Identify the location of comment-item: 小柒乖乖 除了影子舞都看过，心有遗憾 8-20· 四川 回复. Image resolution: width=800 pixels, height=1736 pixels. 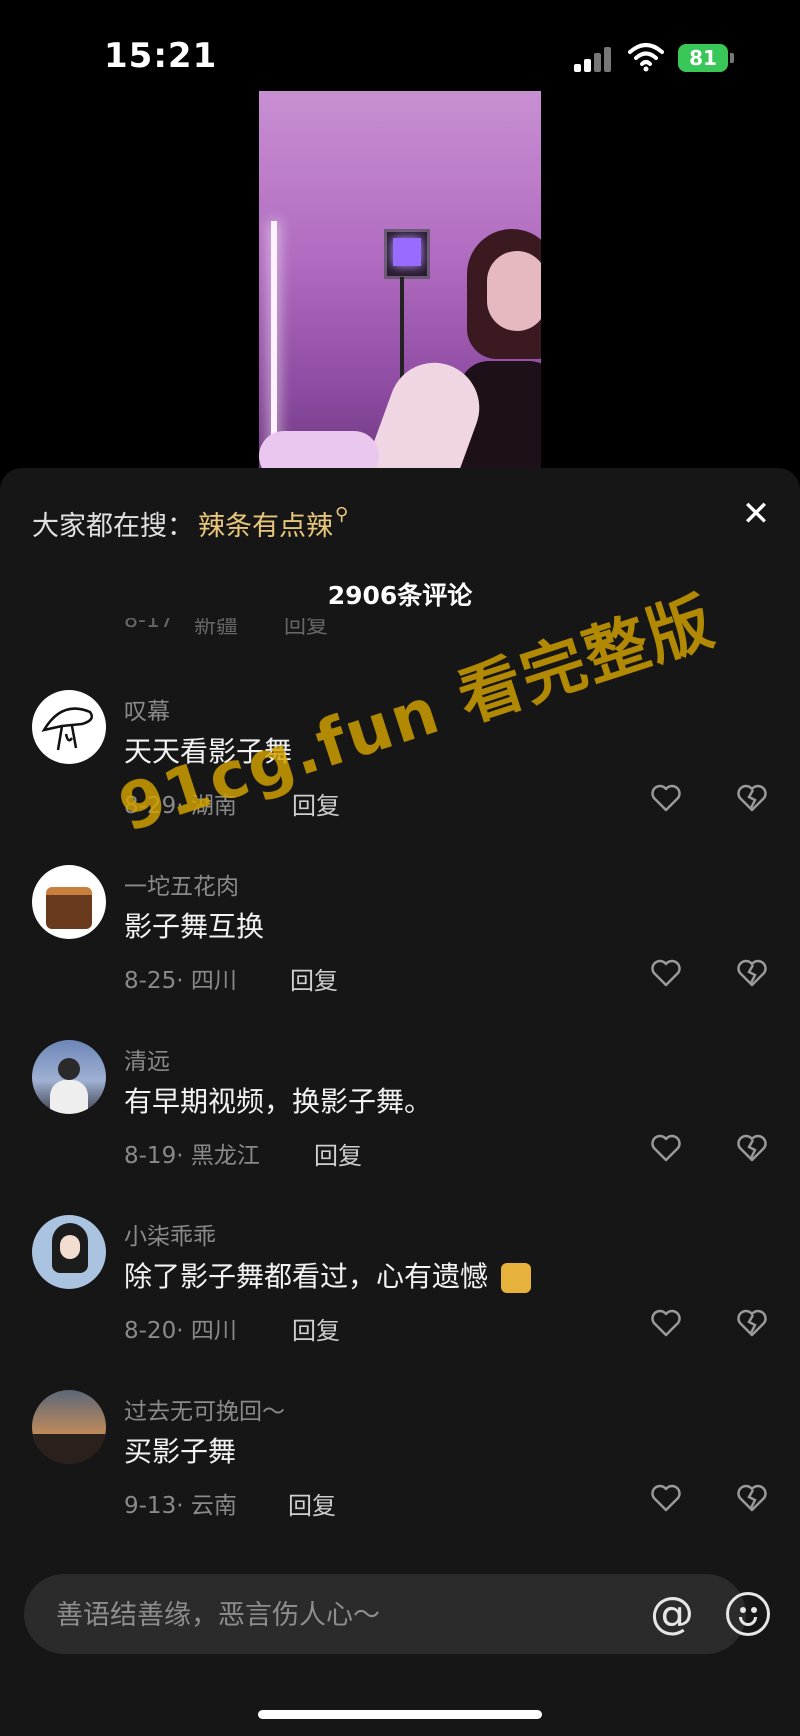
(400, 1290).